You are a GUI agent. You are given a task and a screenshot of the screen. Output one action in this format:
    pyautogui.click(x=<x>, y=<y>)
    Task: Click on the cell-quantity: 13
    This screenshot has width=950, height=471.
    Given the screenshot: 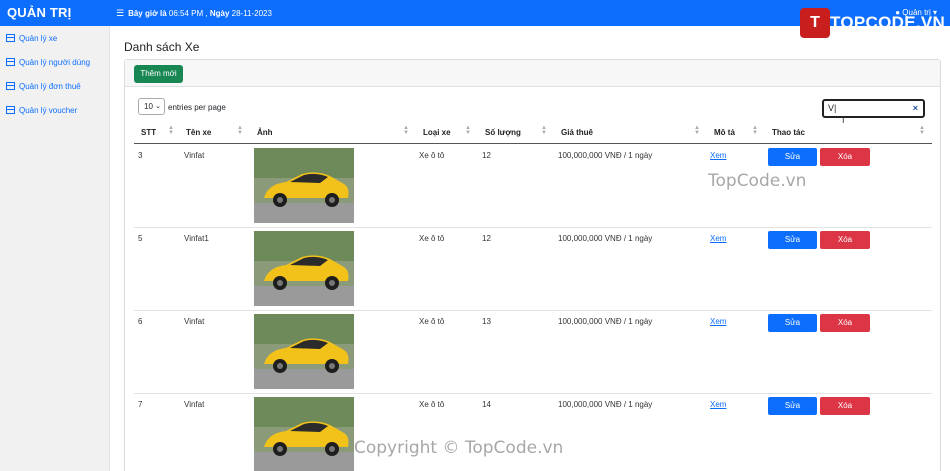 What is the action you would take?
    pyautogui.click(x=486, y=321)
    